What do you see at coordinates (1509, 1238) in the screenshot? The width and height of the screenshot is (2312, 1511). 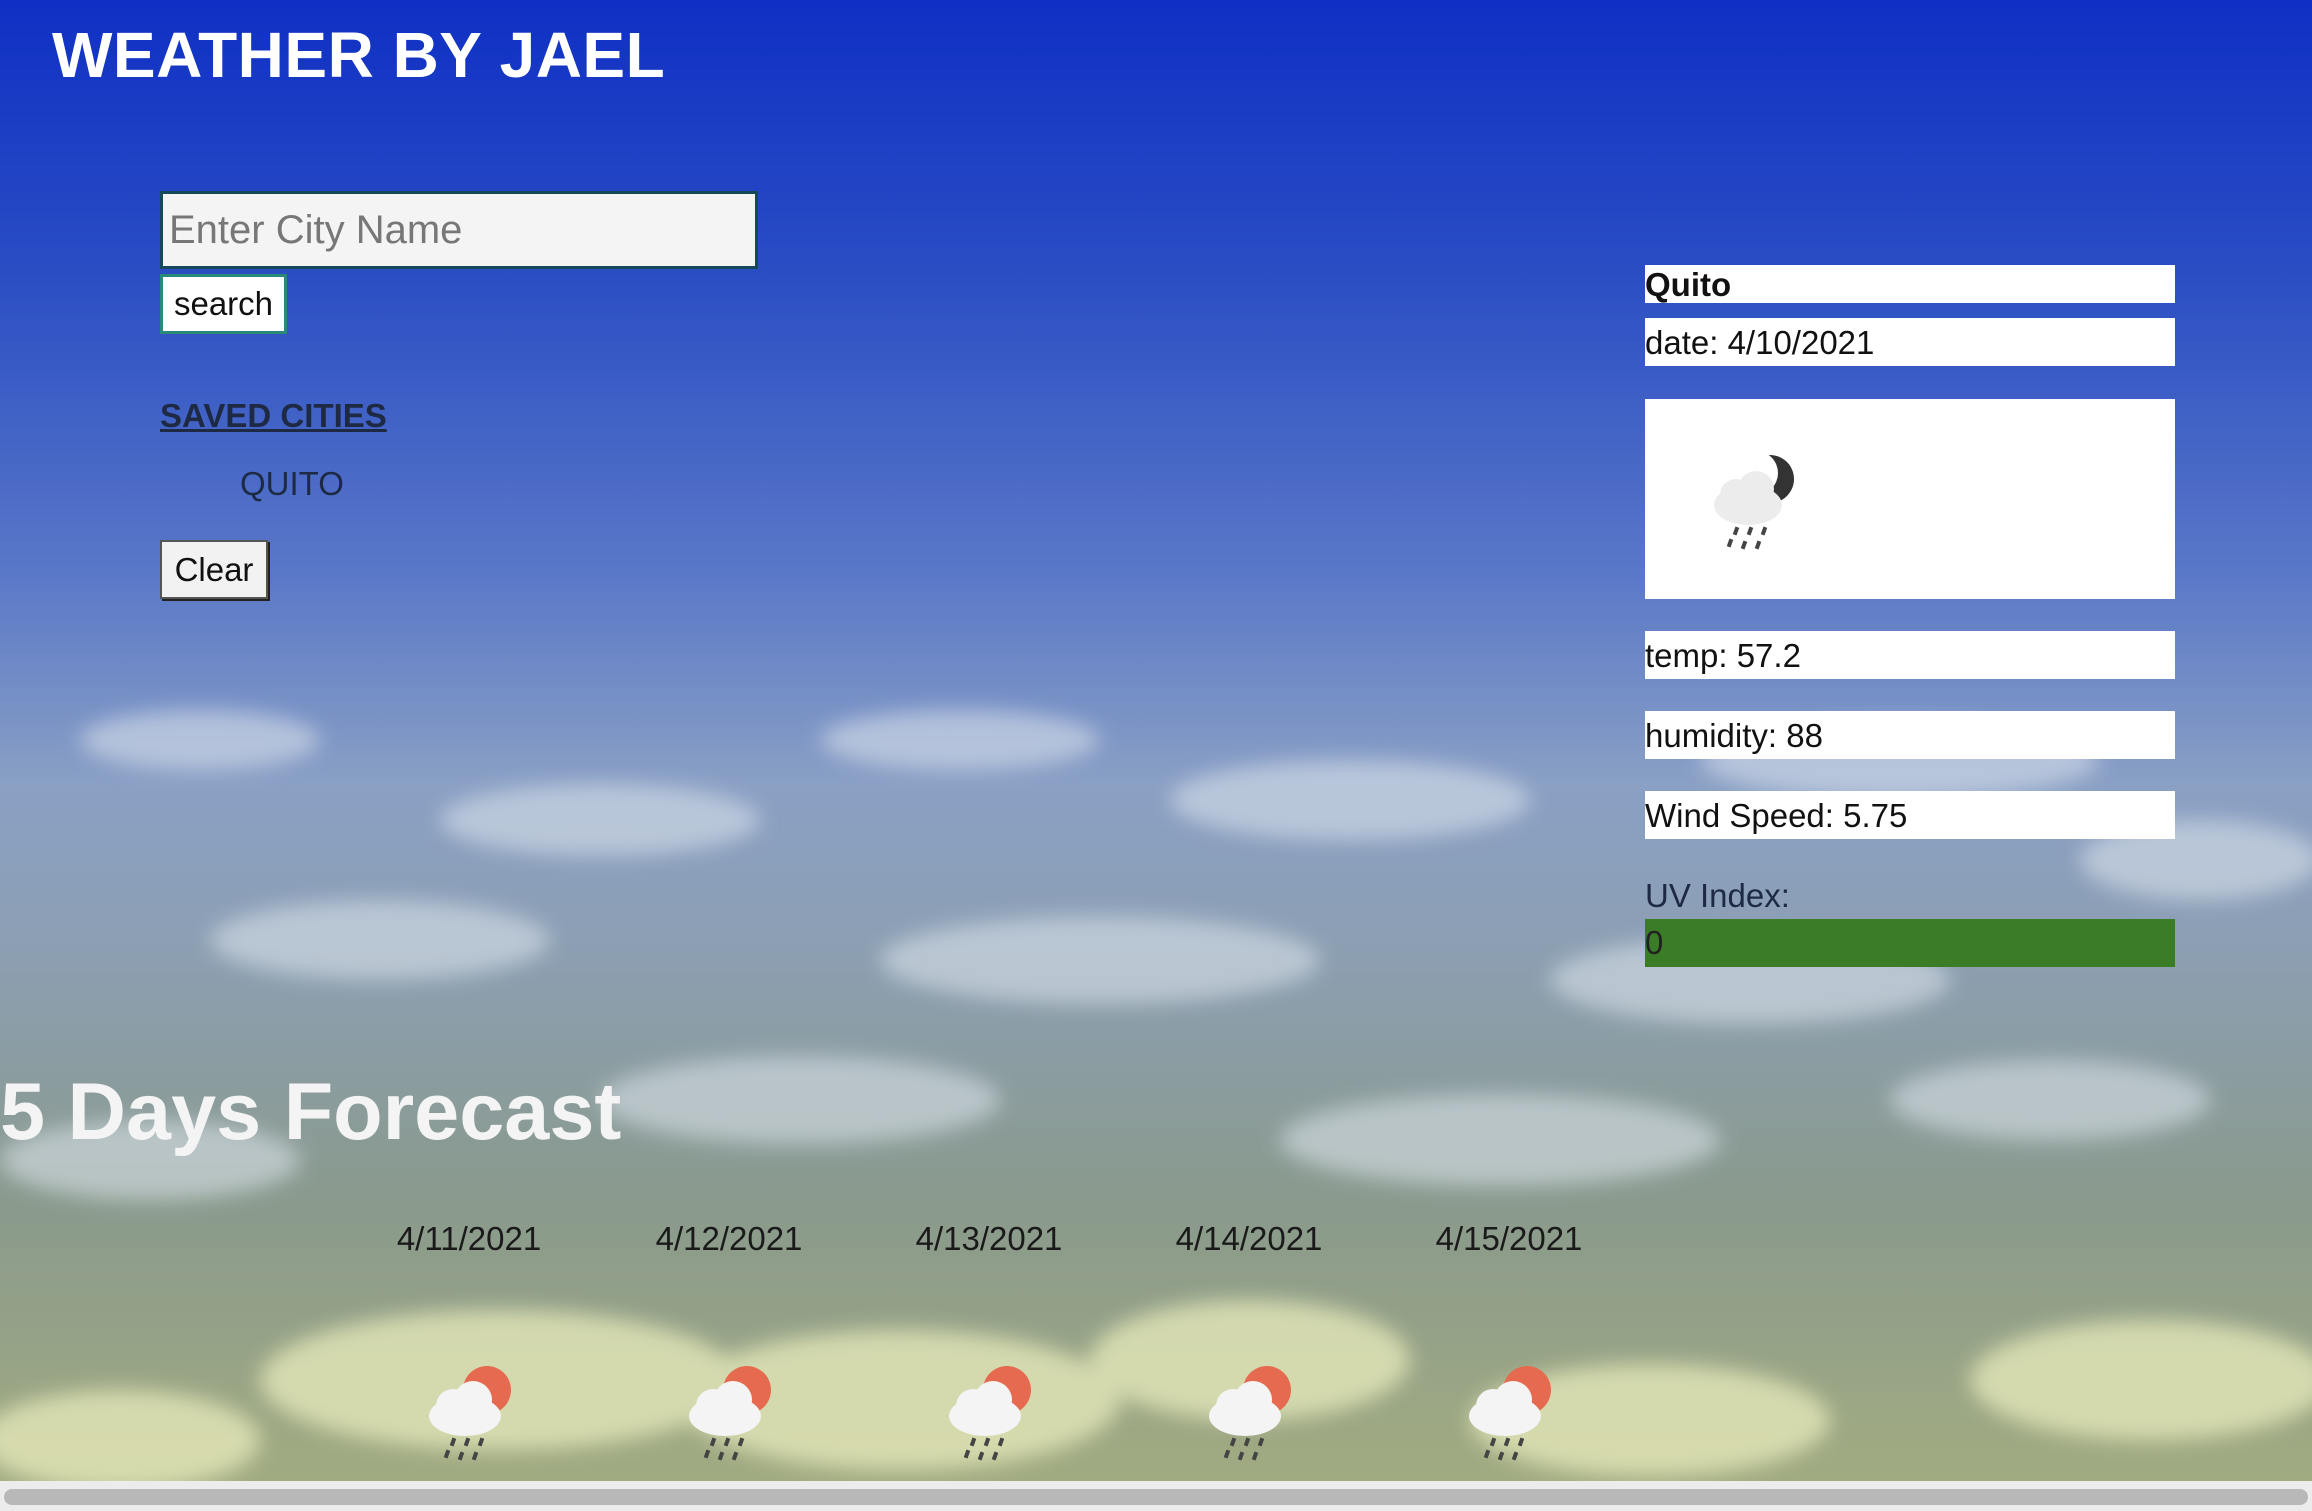 I see `forecast-date: 4/15/2021` at bounding box center [1509, 1238].